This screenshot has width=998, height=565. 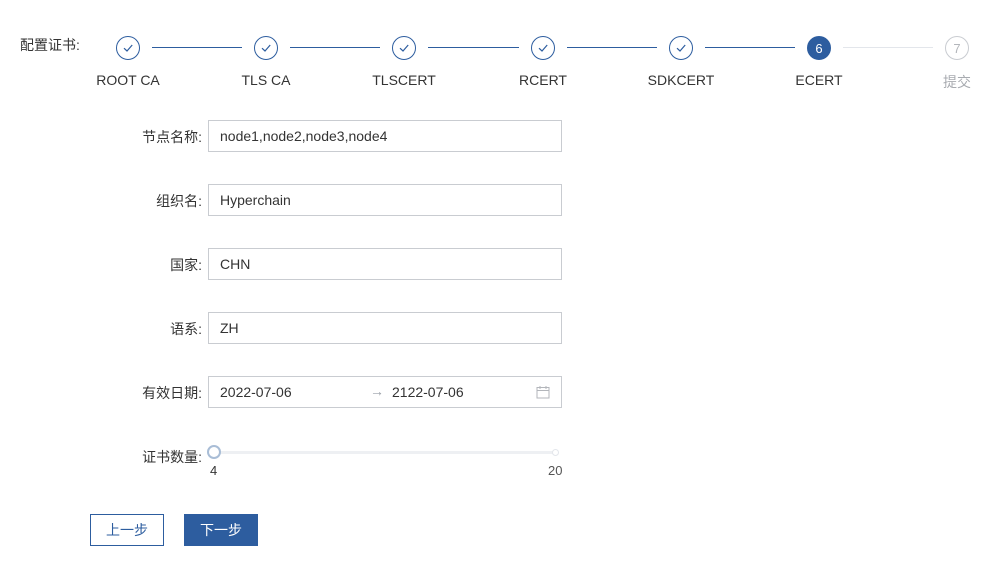 What do you see at coordinates (404, 80) in the screenshot?
I see `step-title-tlscert: TLSCERT` at bounding box center [404, 80].